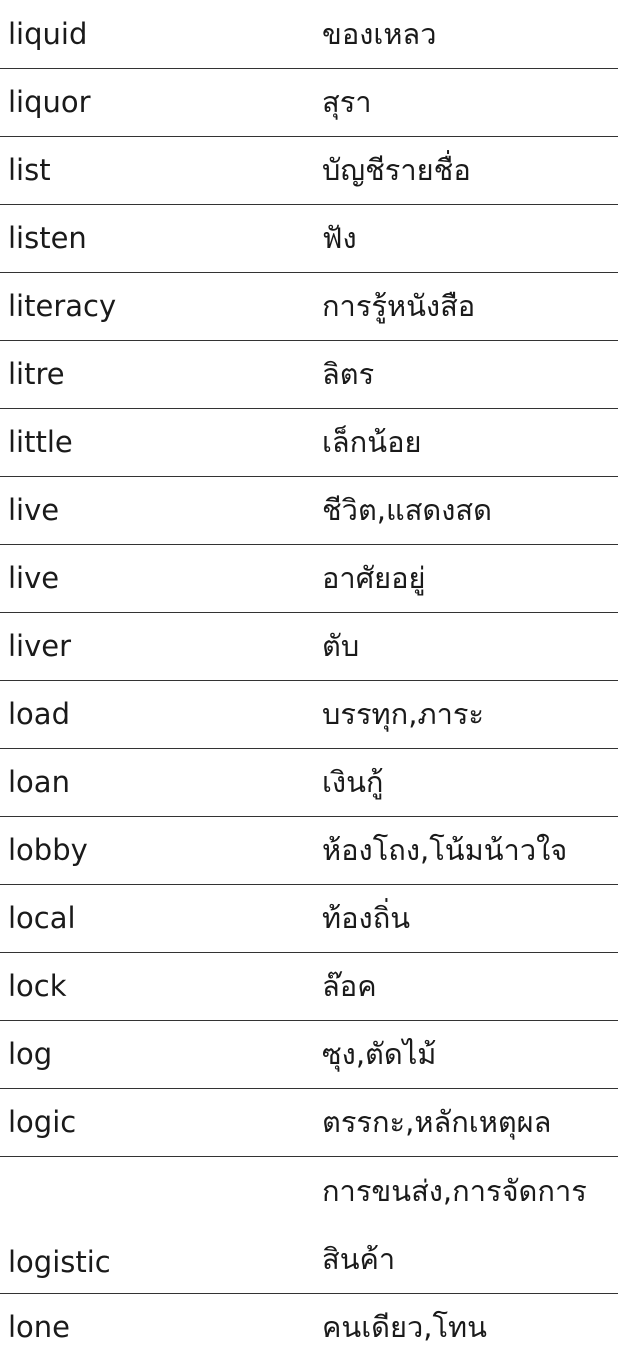 This screenshot has width=618, height=1361. What do you see at coordinates (155, 850) in the screenshot?
I see `english-word: lobby` at bounding box center [155, 850].